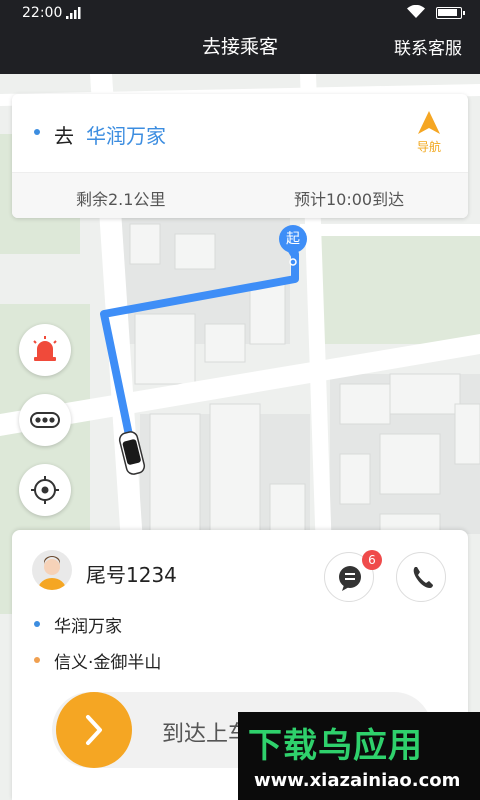 The image size is (480, 800). Describe the element at coordinates (108, 663) in the screenshot. I see `dropoff-text: 信义·金御半山` at that location.